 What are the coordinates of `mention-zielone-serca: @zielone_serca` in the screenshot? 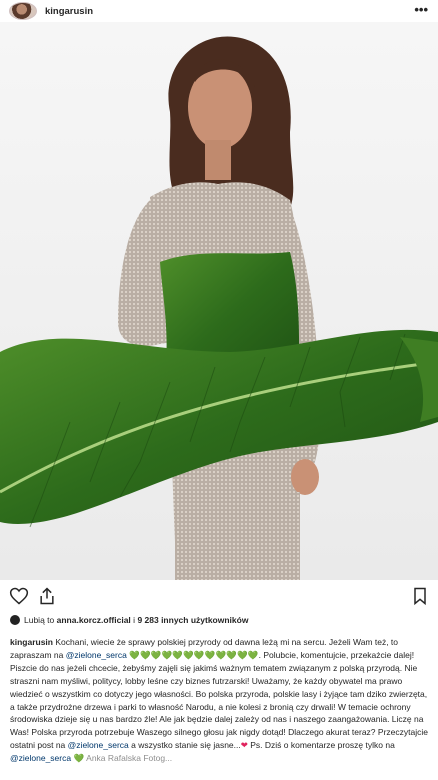 It's located at (96, 655).